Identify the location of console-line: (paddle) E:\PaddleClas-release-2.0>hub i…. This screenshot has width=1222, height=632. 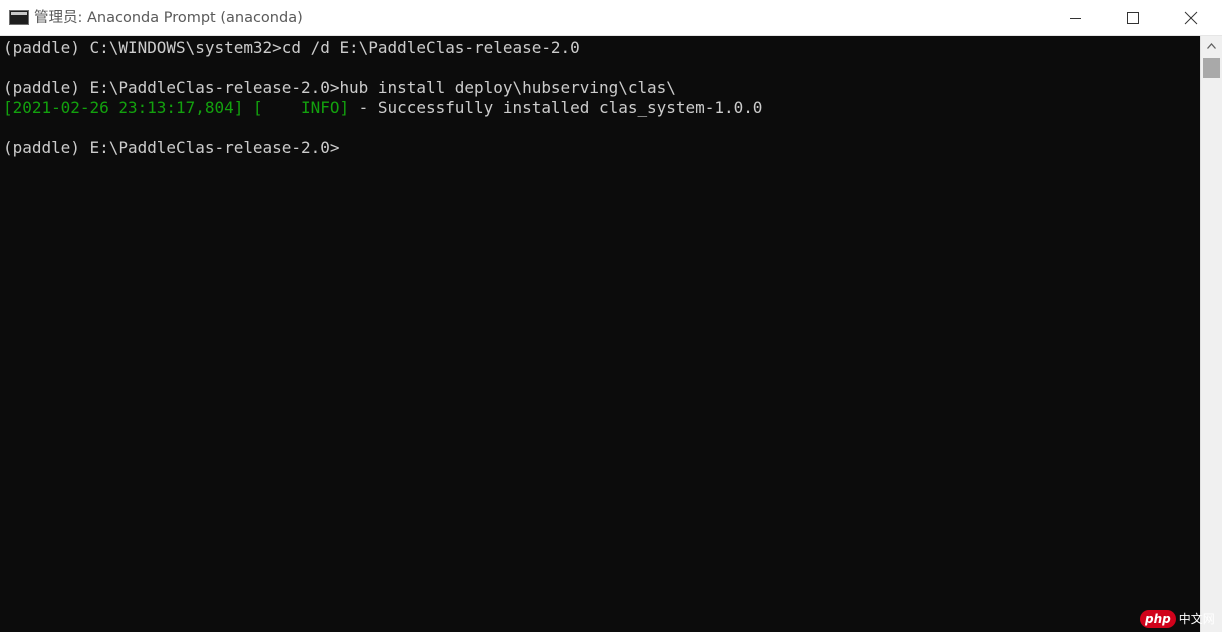
(339, 87).